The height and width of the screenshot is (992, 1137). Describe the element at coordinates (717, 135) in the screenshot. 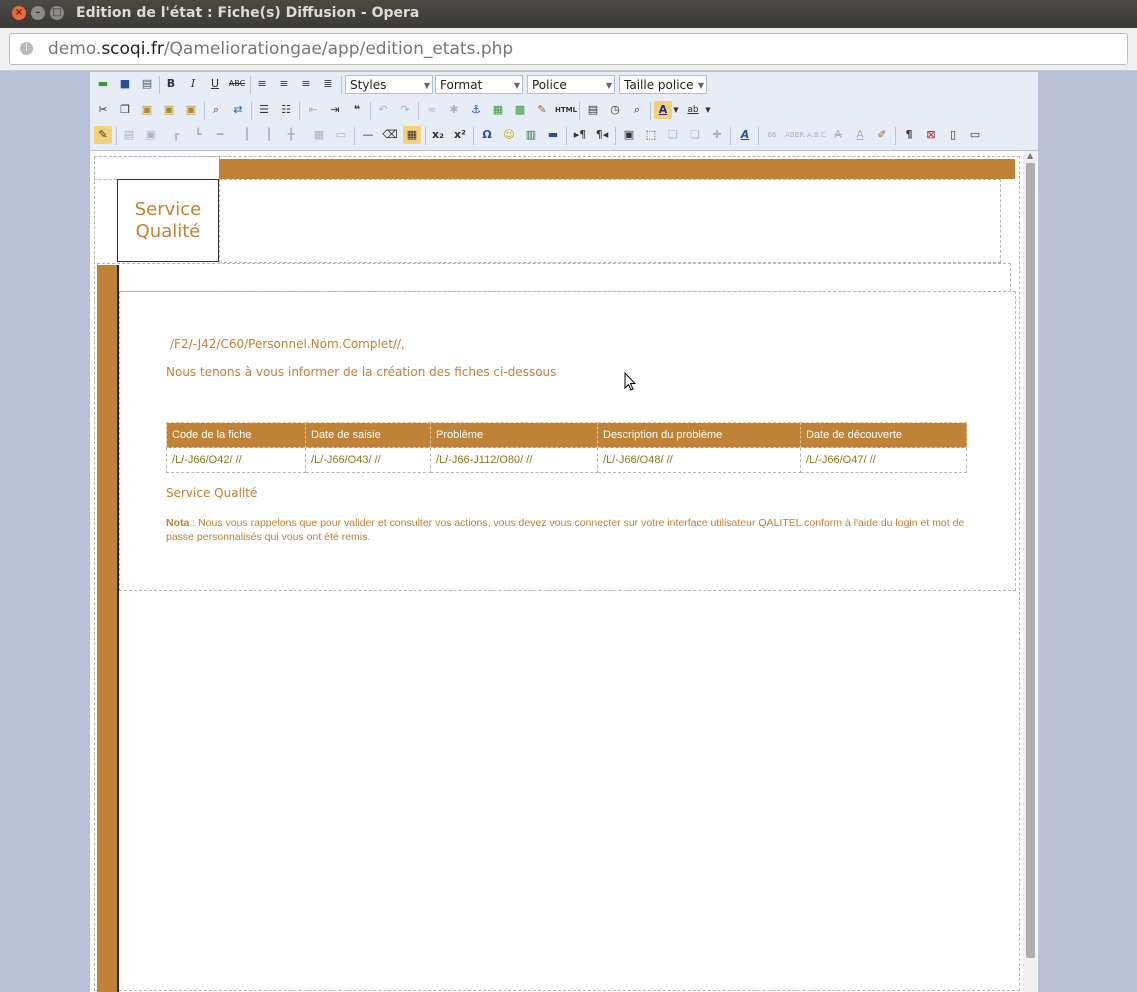

I see `visual-aid-icon: ✚` at that location.